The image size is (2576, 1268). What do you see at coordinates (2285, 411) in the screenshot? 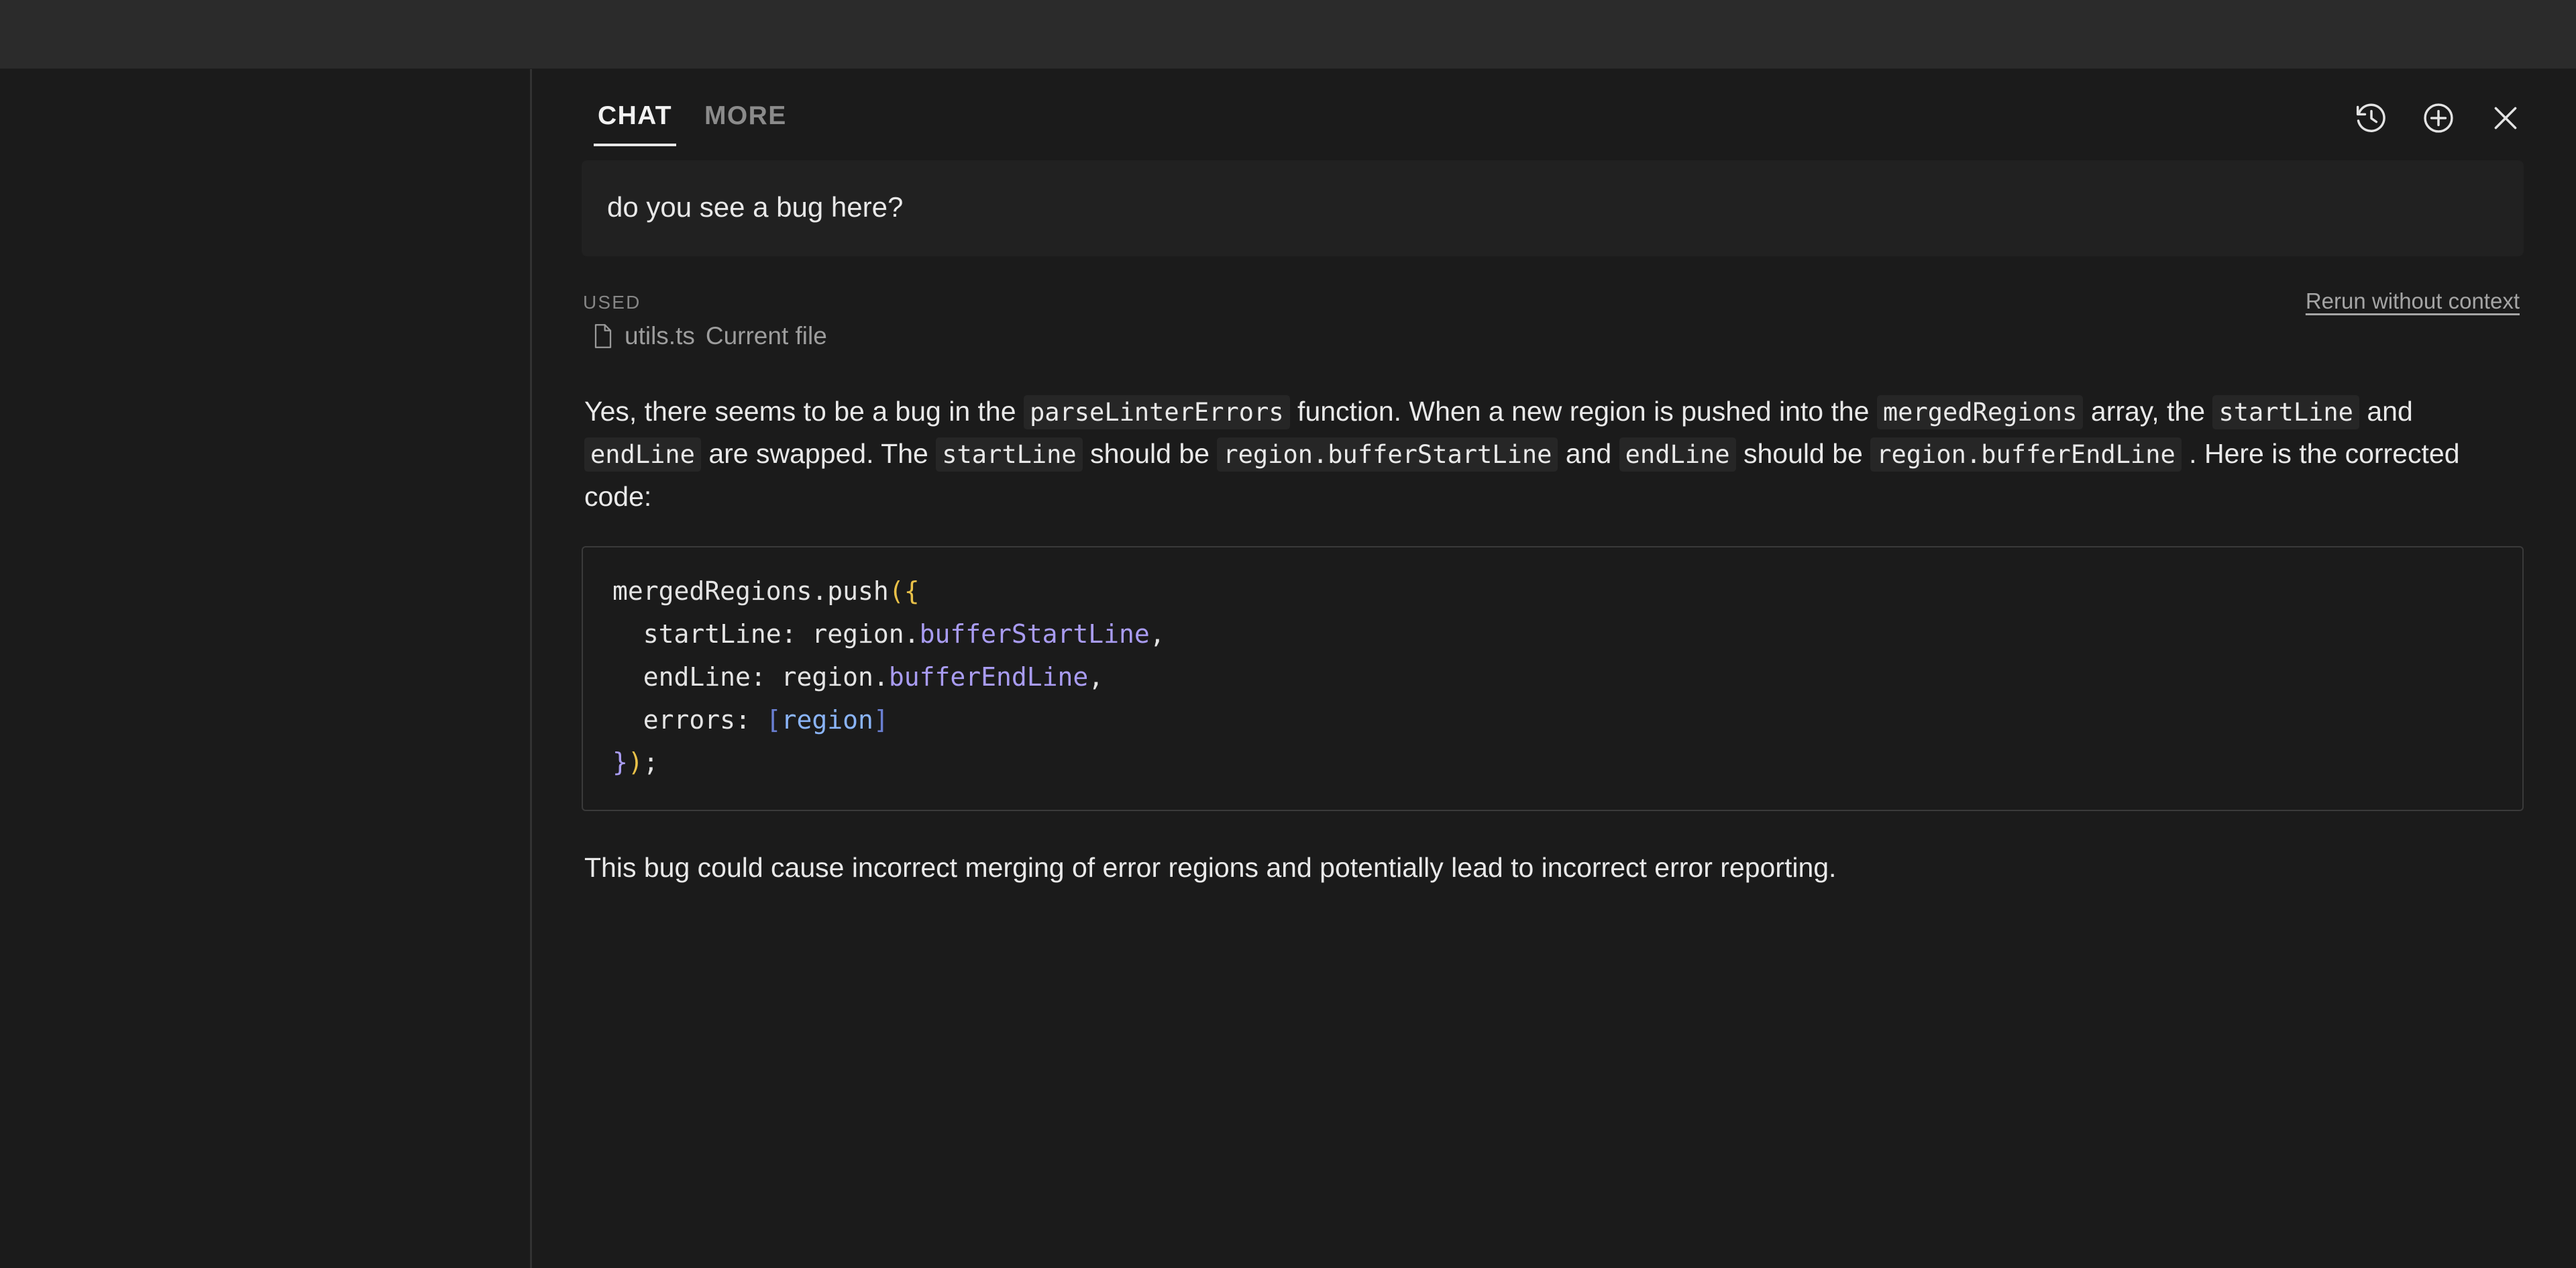
I see `inline-code-start-line: startLine` at bounding box center [2285, 411].